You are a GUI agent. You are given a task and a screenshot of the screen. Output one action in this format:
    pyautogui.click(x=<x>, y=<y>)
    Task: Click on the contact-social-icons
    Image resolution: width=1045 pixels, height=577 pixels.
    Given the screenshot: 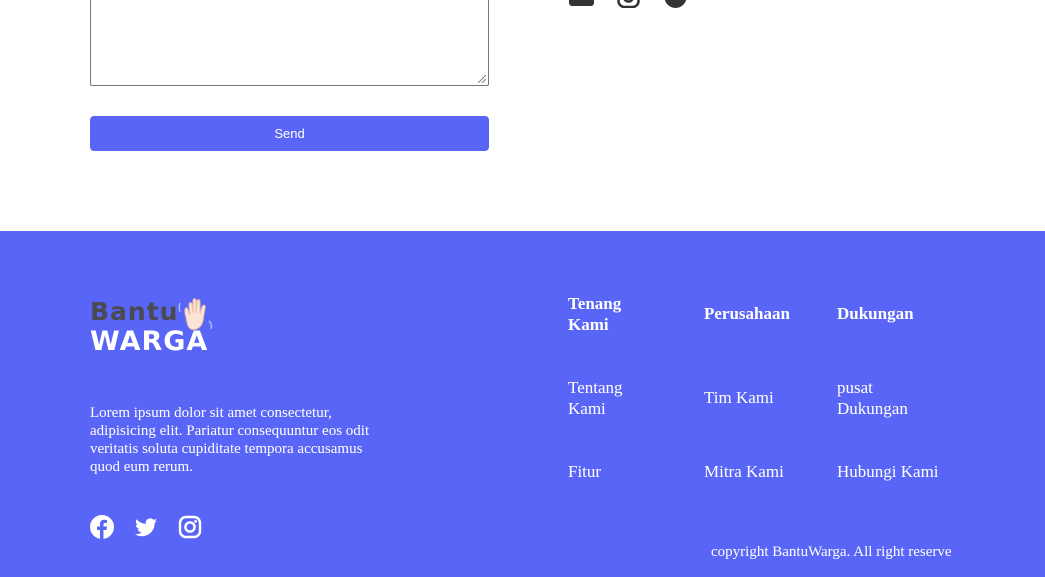 What is the action you would take?
    pyautogui.click(x=652, y=4)
    